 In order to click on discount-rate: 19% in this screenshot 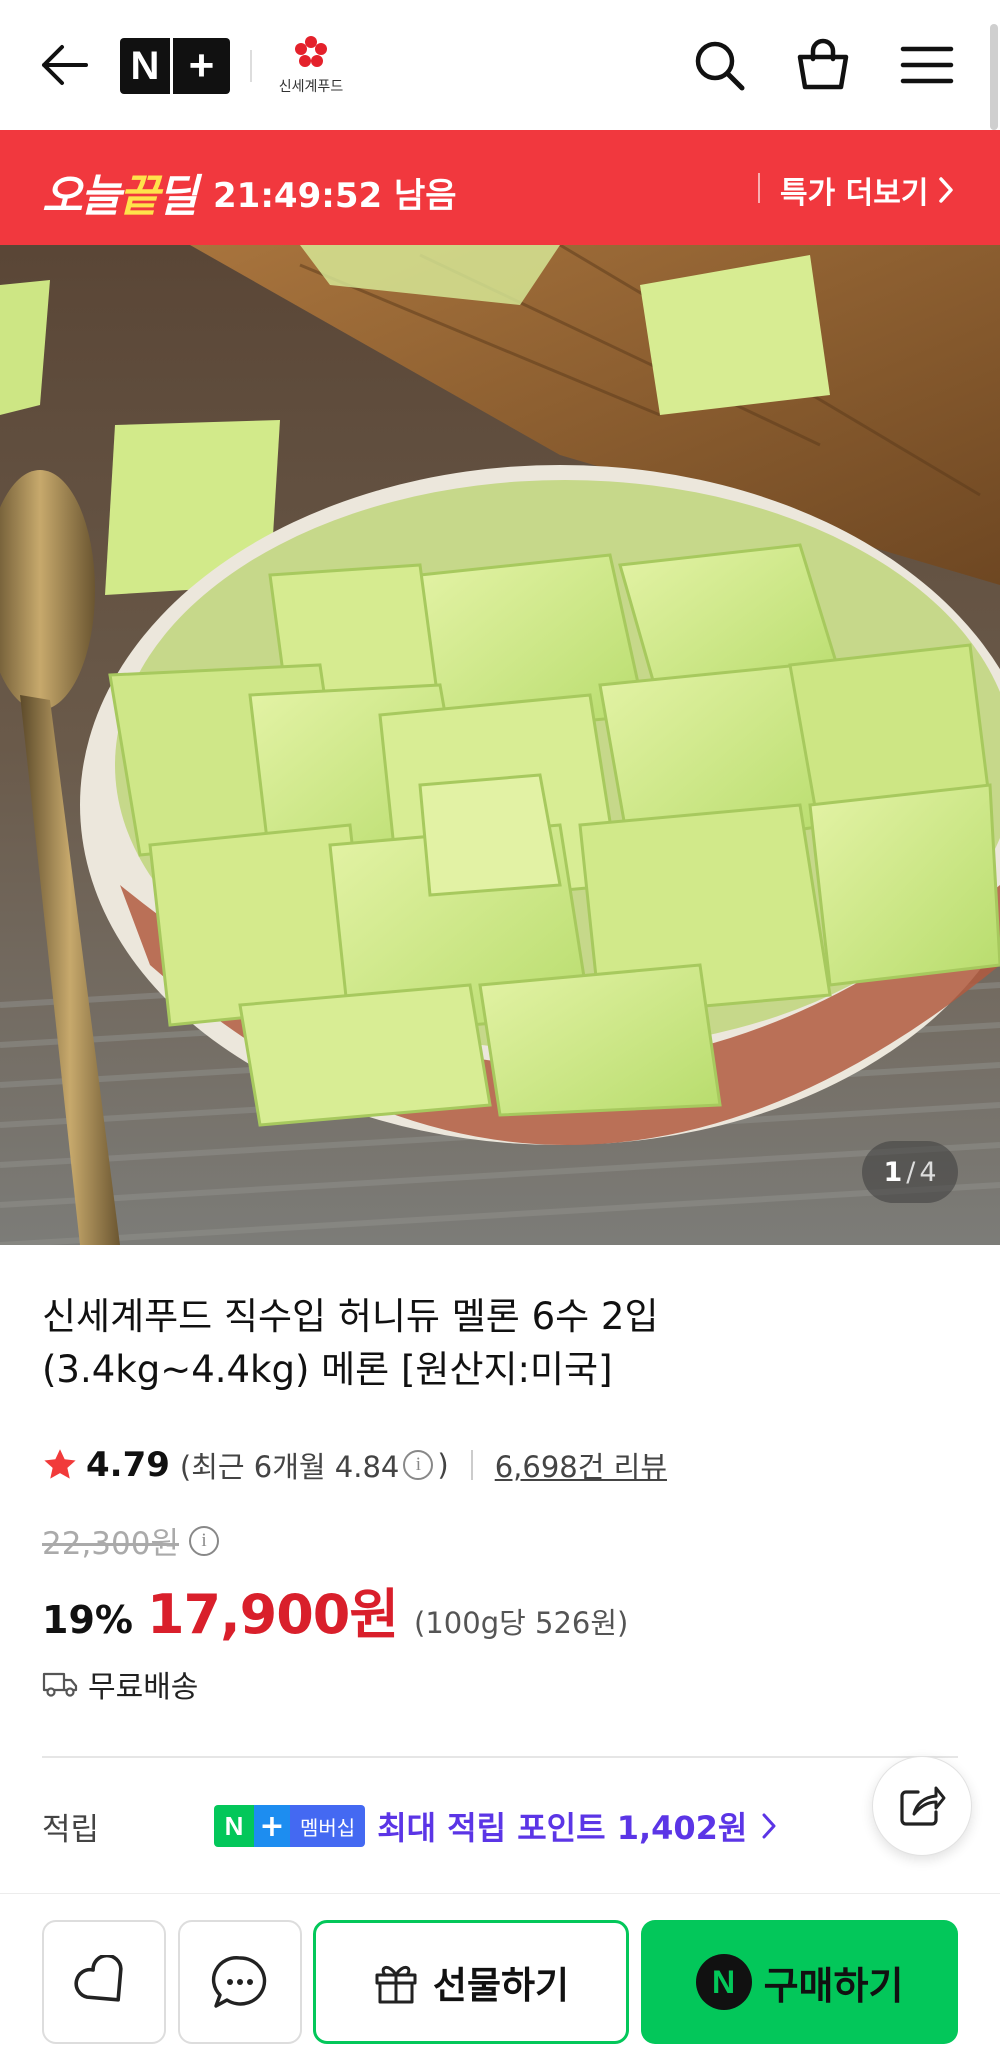, I will do `click(87, 1620)`.